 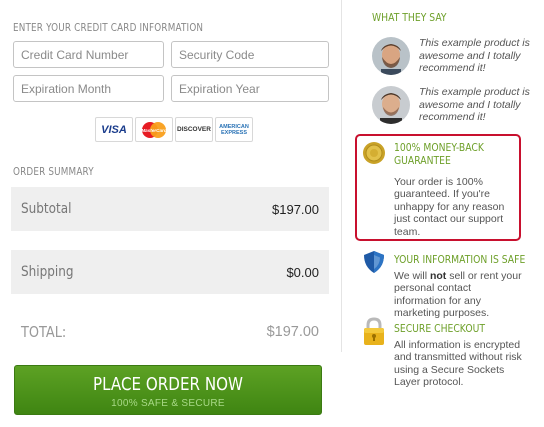 I want to click on place-order-button: PLACE ORDER NOW 100% SAFE & SECURE, so click(x=168, y=390).